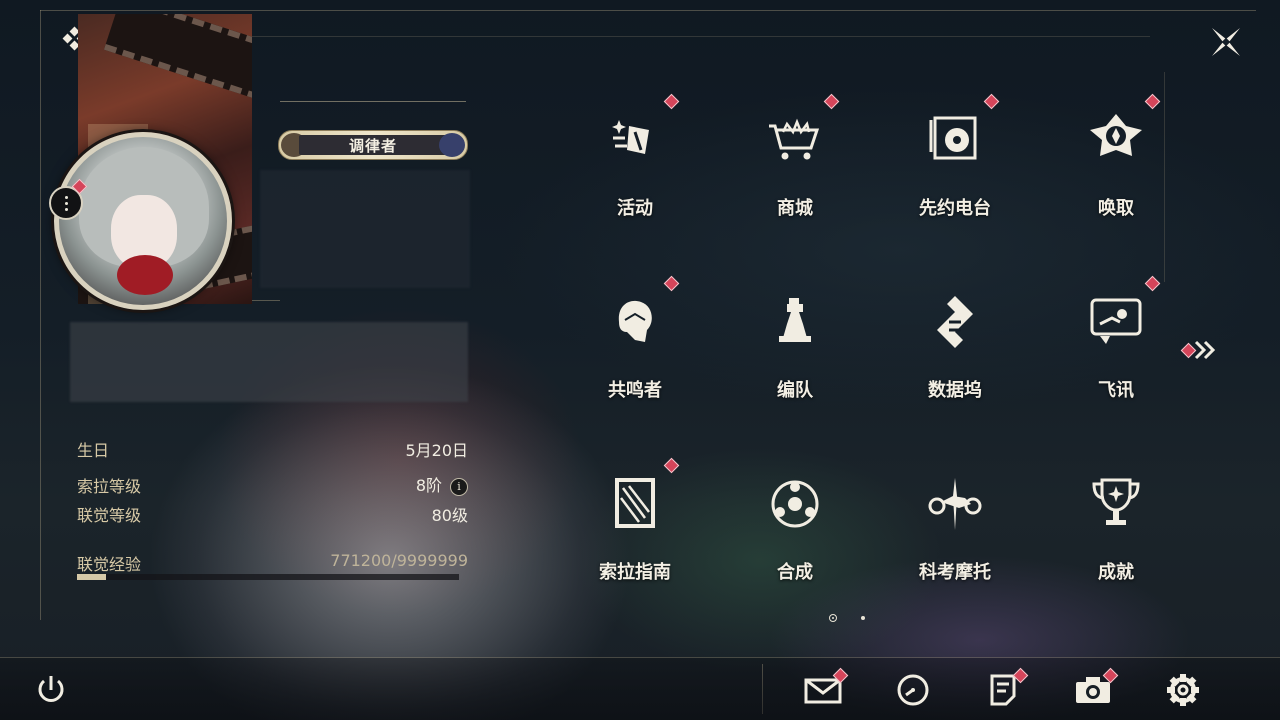  Describe the element at coordinates (635, 208) in the screenshot. I see `grid-item-label: 活动` at that location.